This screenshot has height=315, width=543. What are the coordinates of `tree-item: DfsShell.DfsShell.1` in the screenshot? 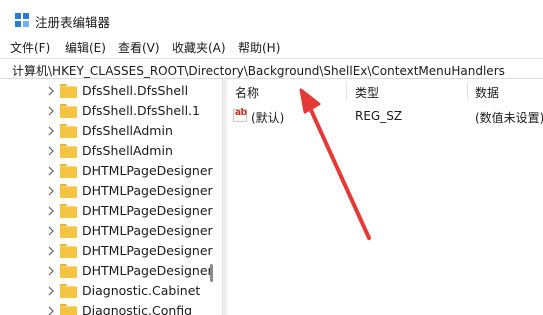 It's located at (105, 111).